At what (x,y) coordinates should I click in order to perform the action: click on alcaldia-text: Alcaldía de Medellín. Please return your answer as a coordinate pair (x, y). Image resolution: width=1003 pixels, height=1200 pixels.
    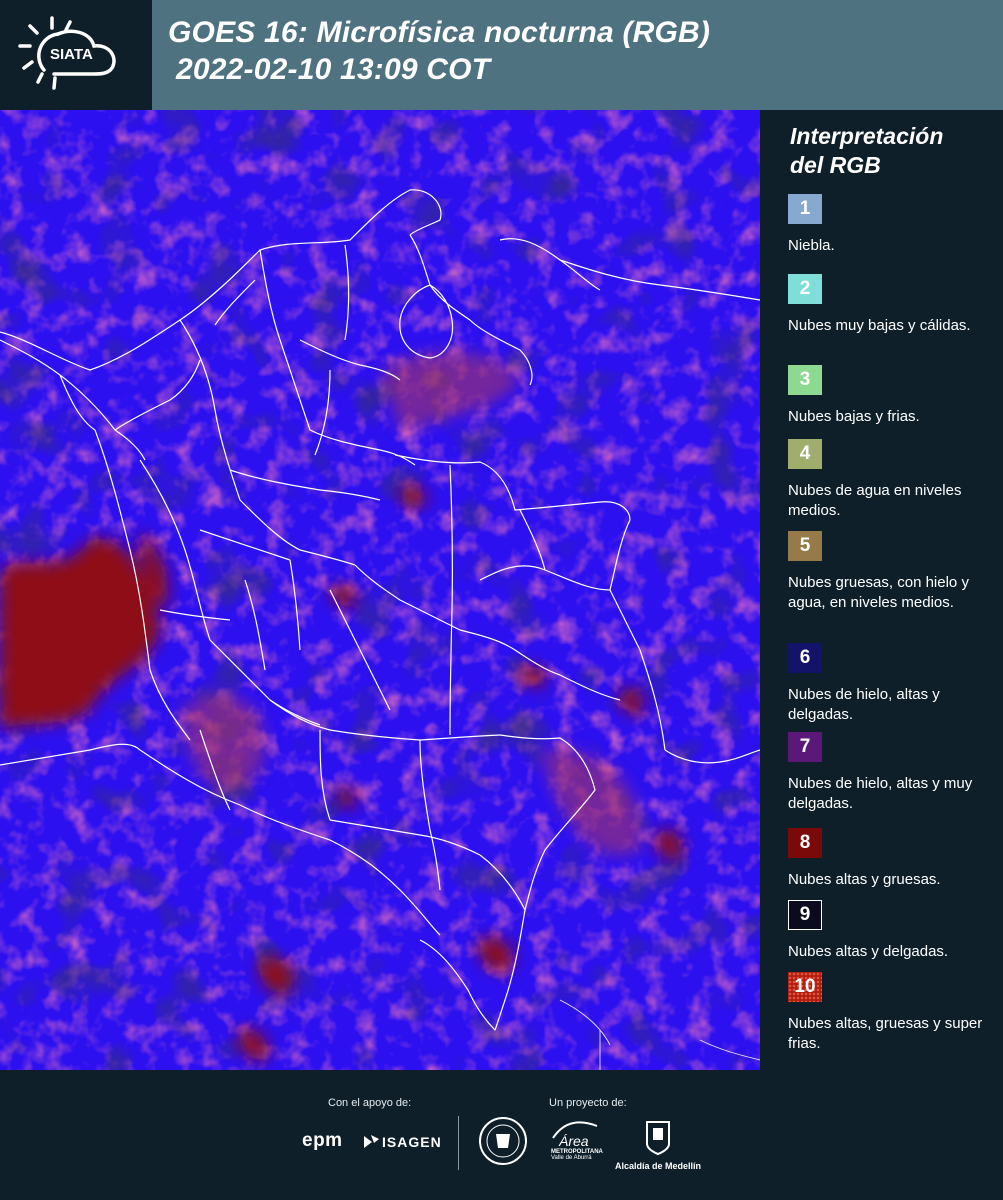
    Looking at the image, I should click on (658, 1166).